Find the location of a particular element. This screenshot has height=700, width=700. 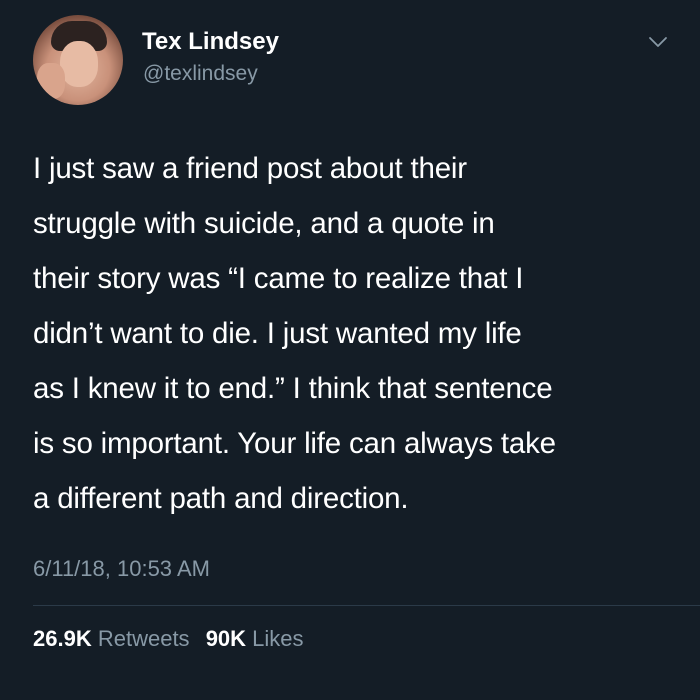

divider is located at coordinates (366, 605).